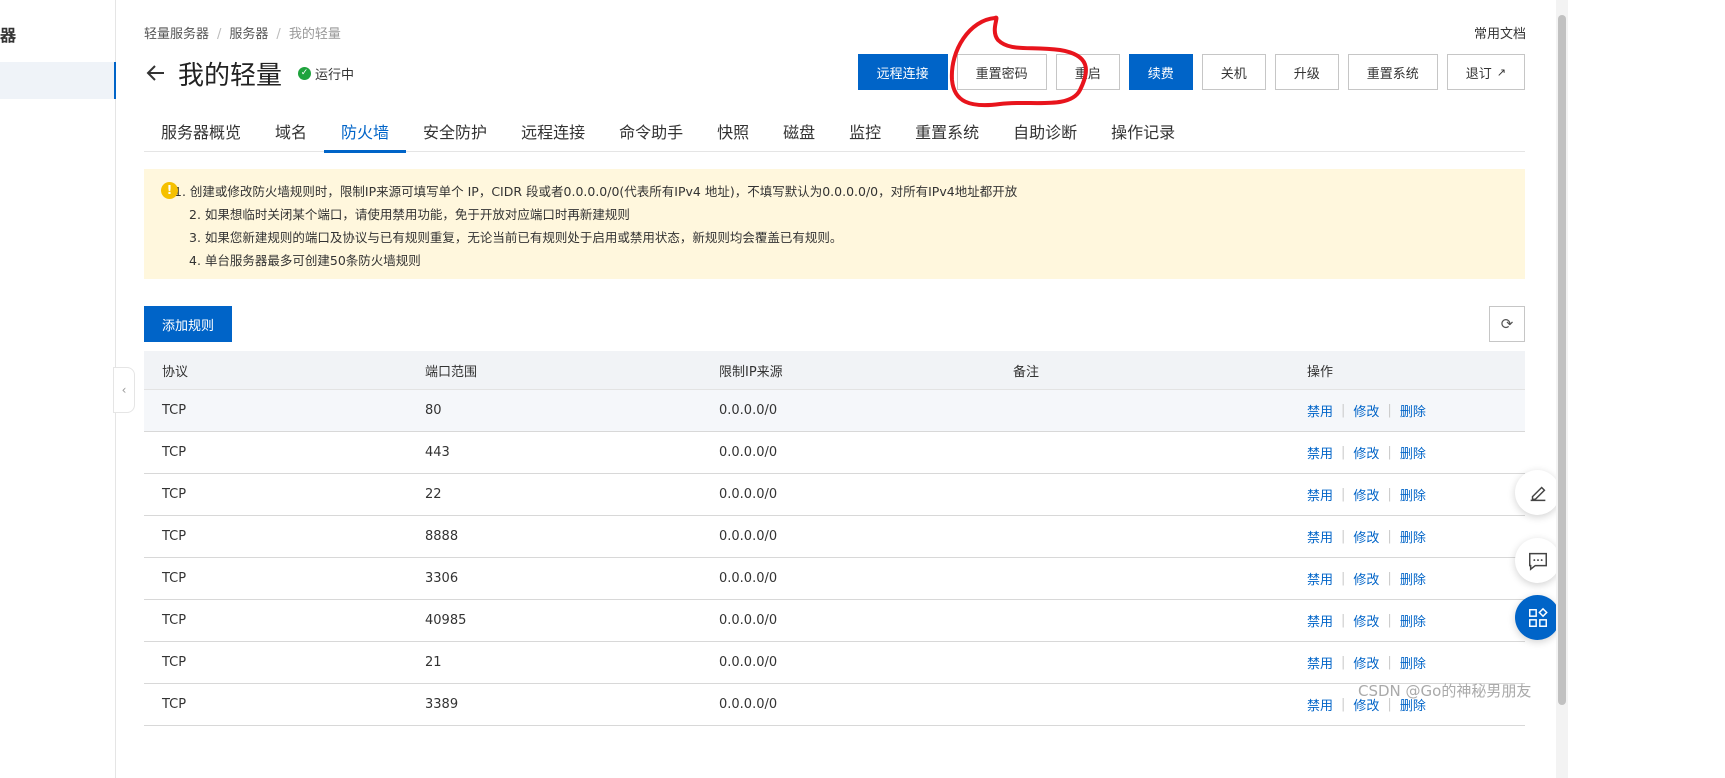 Image resolution: width=1725 pixels, height=778 pixels. Describe the element at coordinates (335, 75) in the screenshot. I see `status-text: 运行中` at that location.